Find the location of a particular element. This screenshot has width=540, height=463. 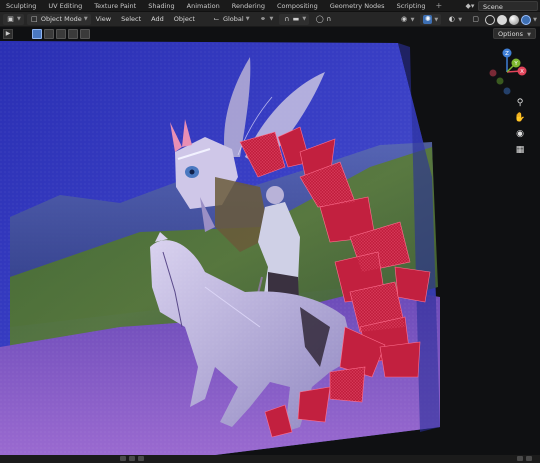

overlays-toggle: ◐ ▼ is located at coordinates (454, 19).